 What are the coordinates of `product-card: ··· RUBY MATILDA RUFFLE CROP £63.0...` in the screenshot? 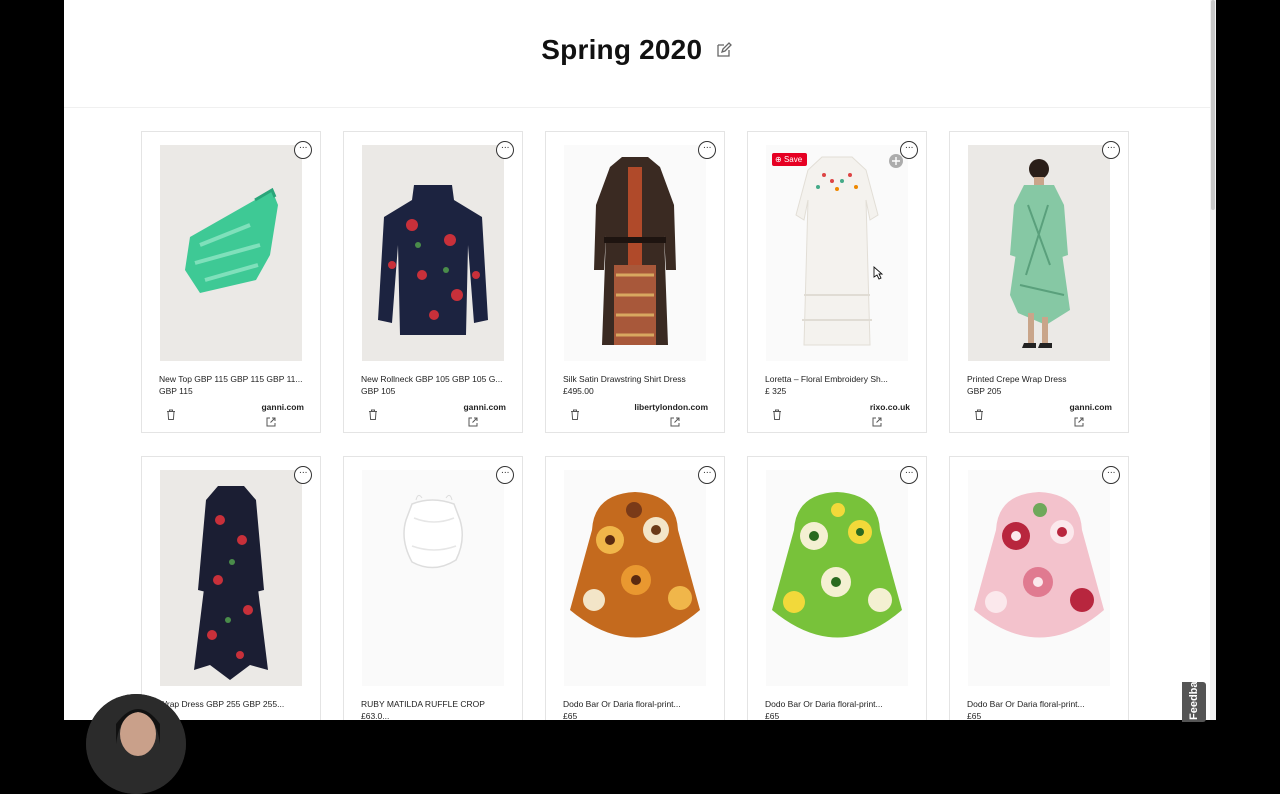 It's located at (433, 588).